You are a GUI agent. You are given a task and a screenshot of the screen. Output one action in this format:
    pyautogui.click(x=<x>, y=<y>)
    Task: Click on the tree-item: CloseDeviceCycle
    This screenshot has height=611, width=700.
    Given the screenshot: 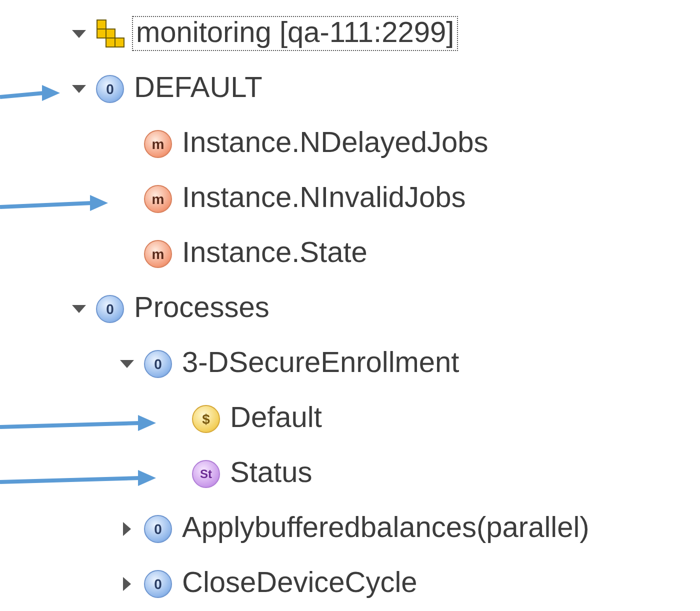 What is the action you would take?
    pyautogui.click(x=300, y=583)
    